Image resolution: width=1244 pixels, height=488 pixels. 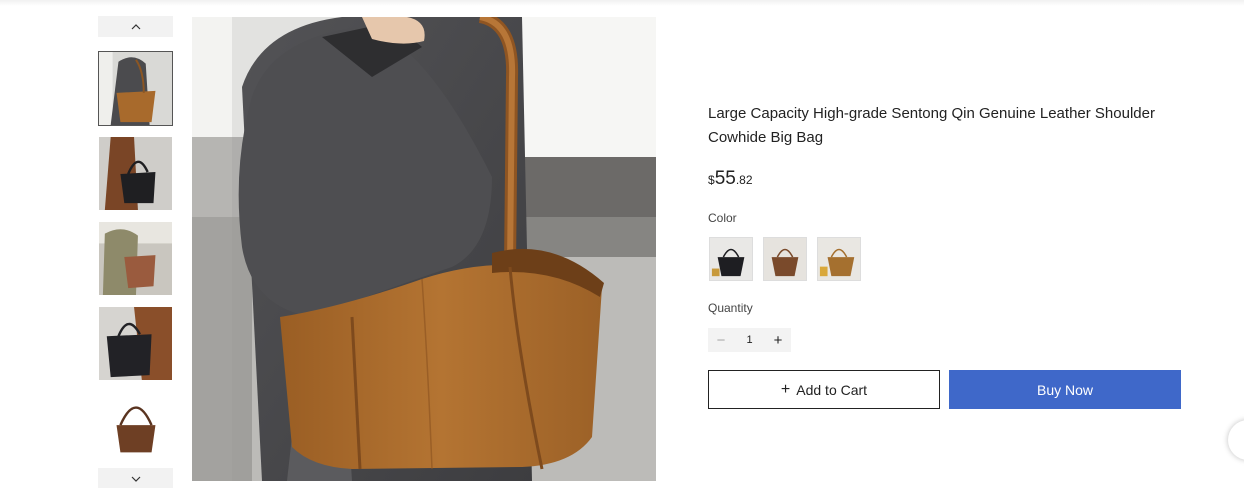 What do you see at coordinates (778, 340) in the screenshot?
I see `quantity-increase-button: +` at bounding box center [778, 340].